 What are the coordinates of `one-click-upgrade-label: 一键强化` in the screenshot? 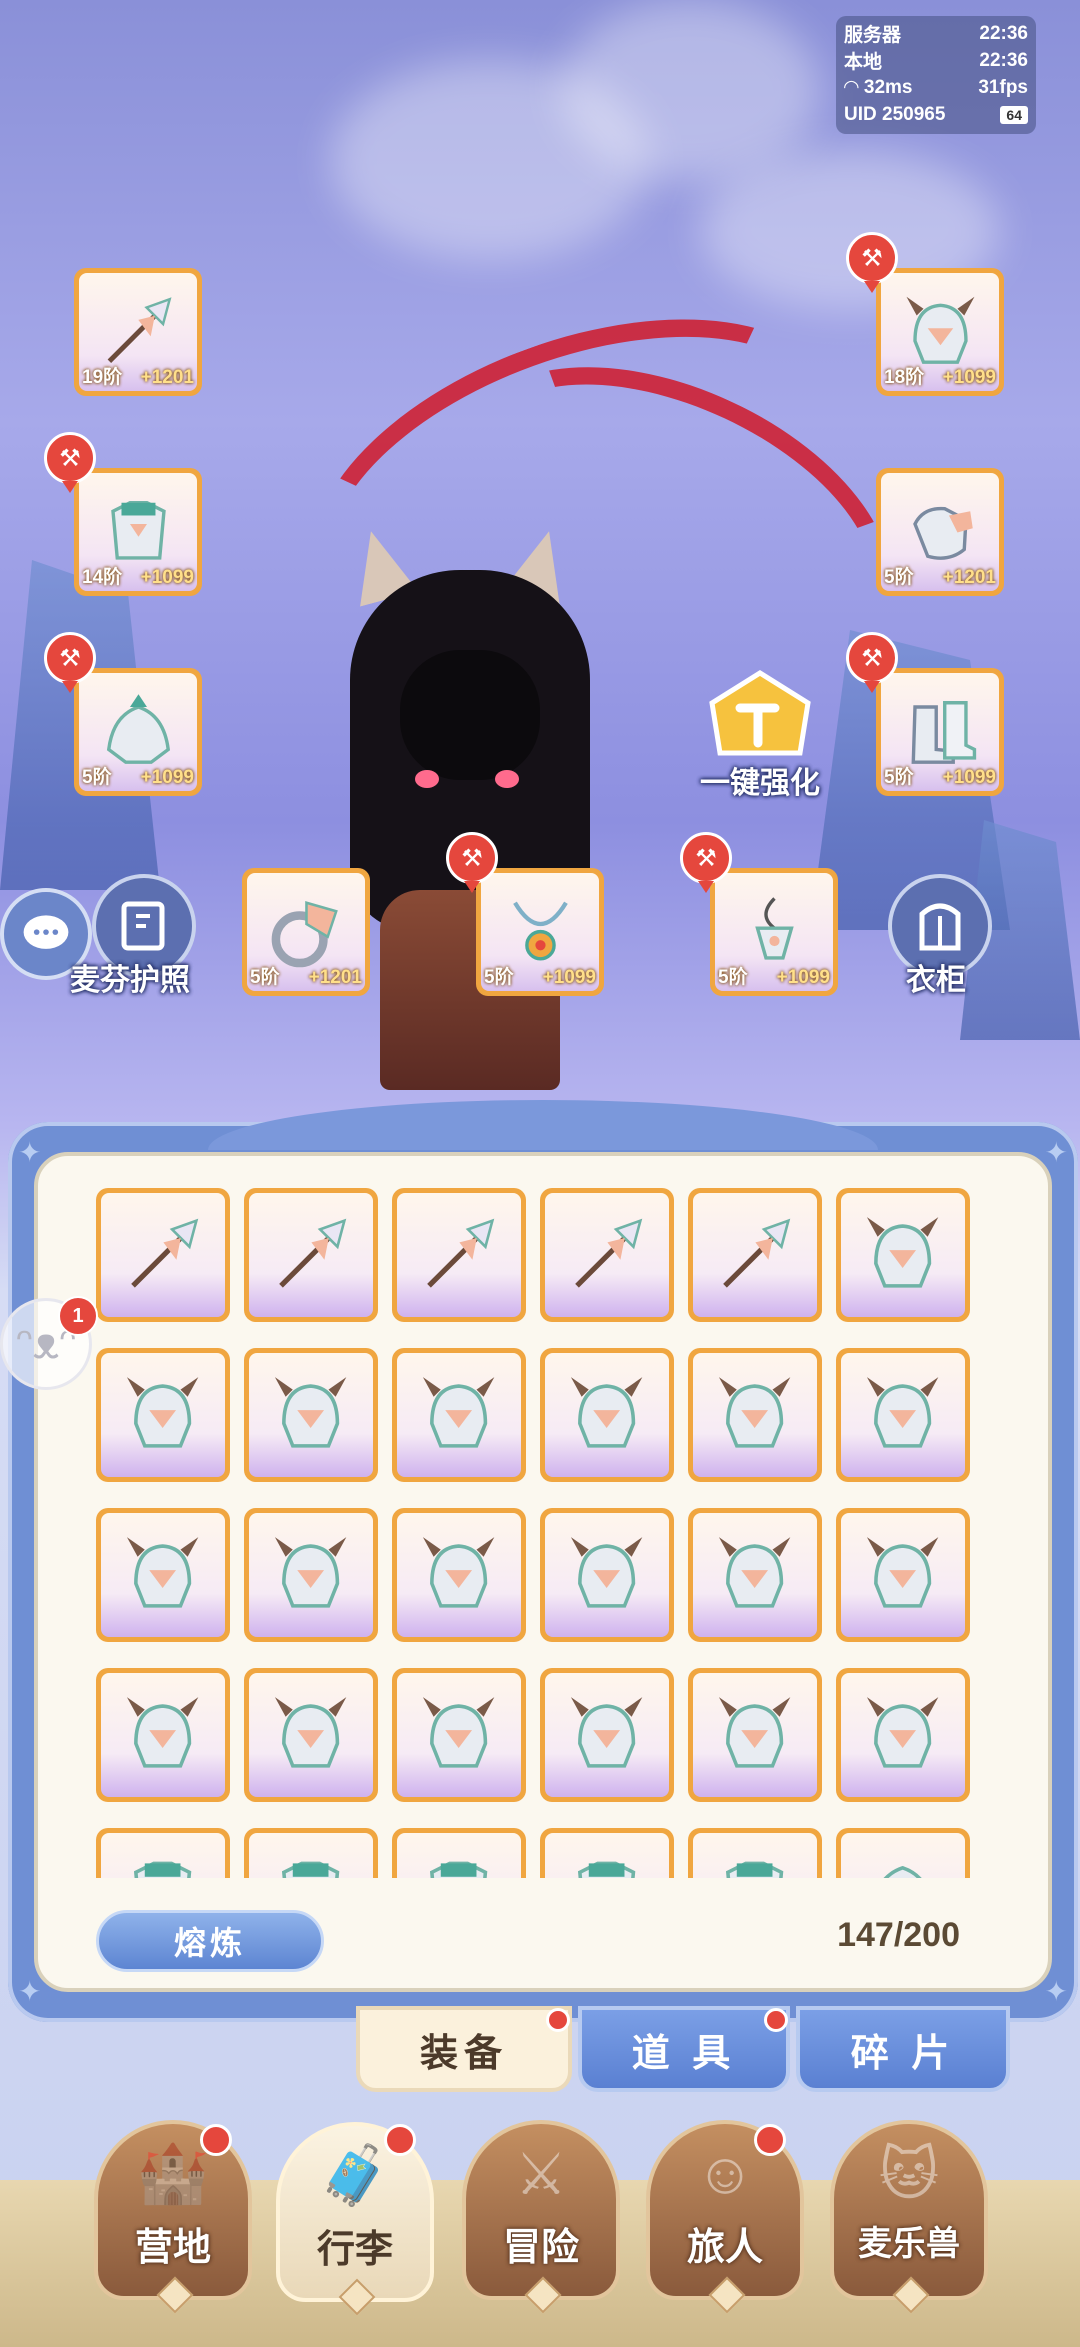 It's located at (760, 780).